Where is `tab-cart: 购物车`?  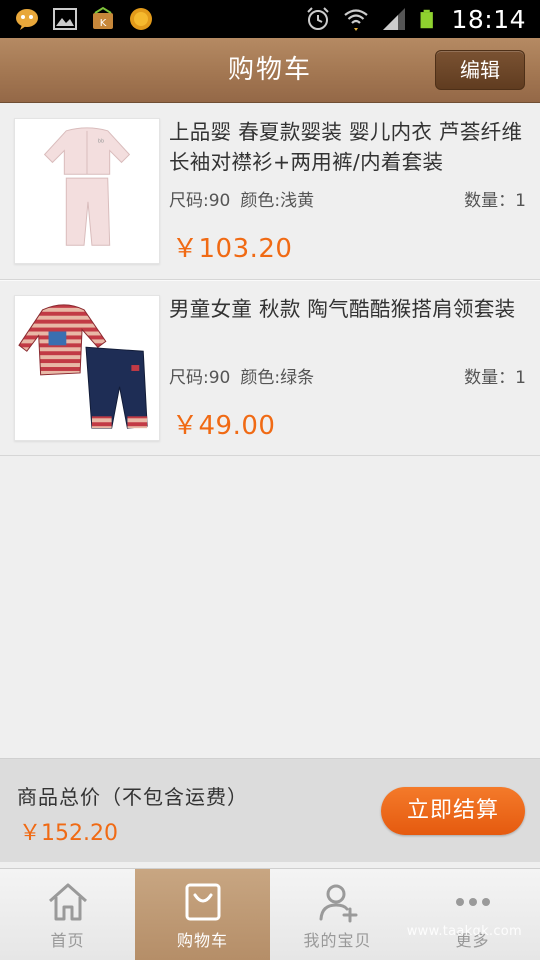
tab-cart: 购物车 is located at coordinates (202, 914).